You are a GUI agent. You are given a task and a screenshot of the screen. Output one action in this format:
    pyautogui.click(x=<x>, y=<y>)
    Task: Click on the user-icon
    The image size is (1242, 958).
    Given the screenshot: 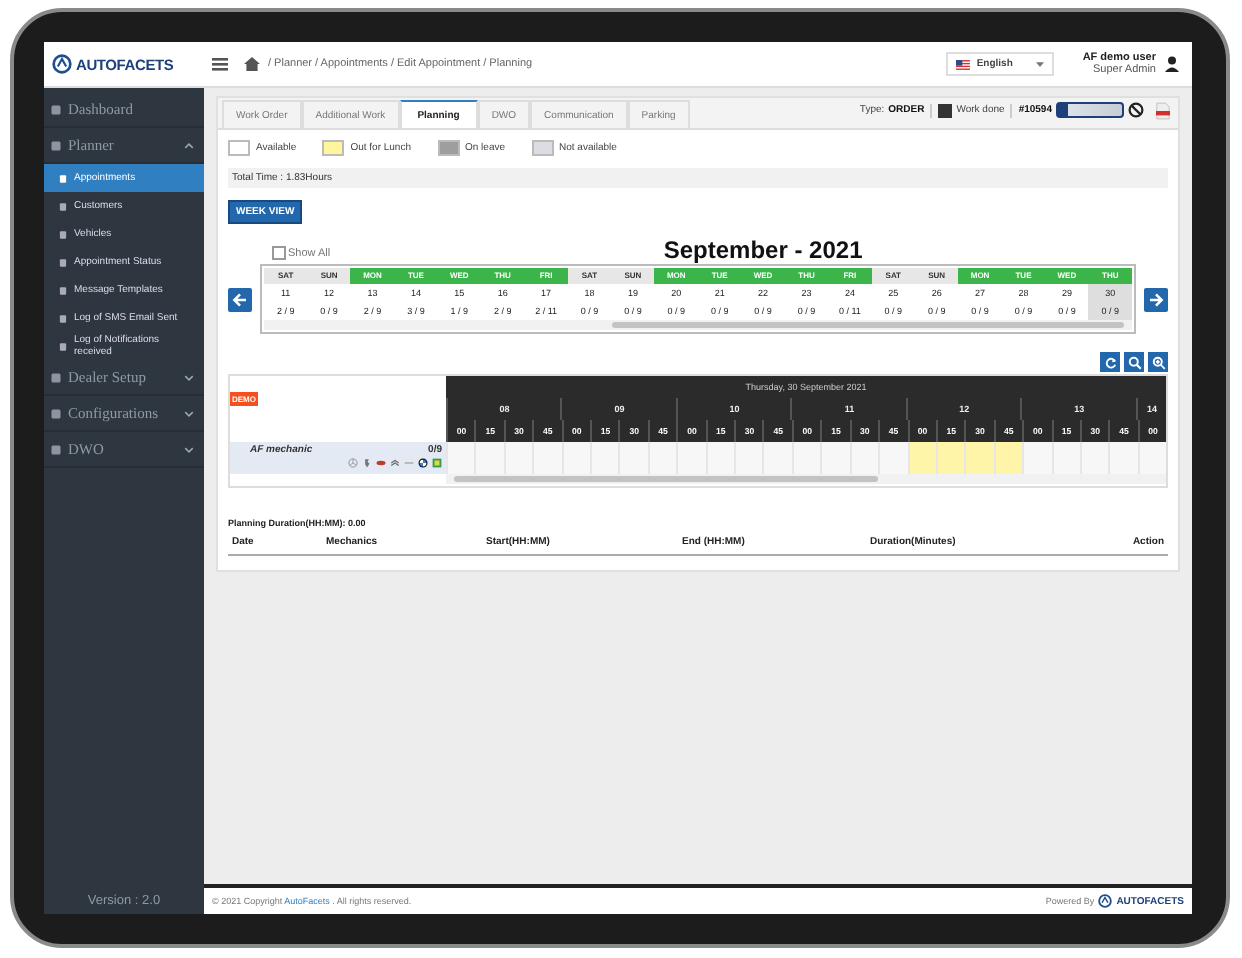 What is the action you would take?
    pyautogui.click(x=1172, y=64)
    